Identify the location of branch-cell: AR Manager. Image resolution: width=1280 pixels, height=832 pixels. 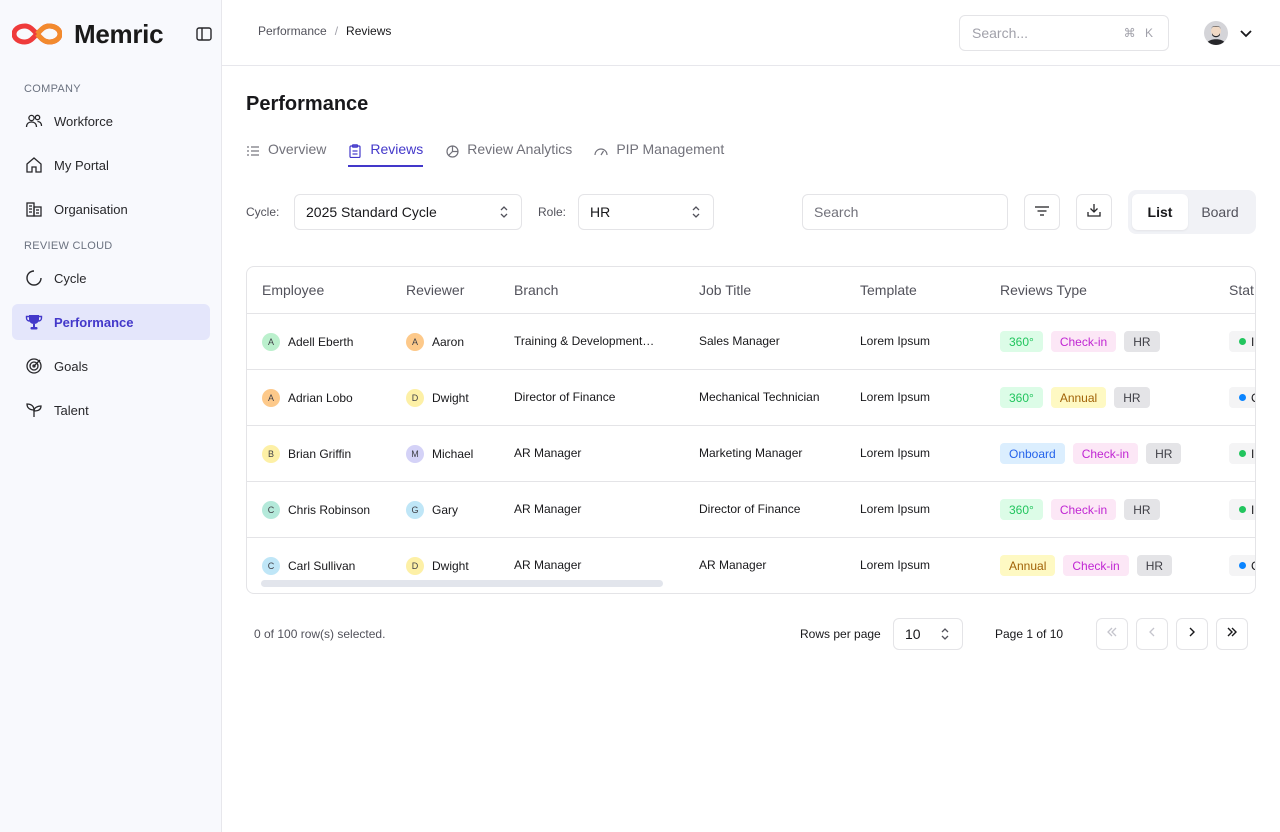
(548, 453).